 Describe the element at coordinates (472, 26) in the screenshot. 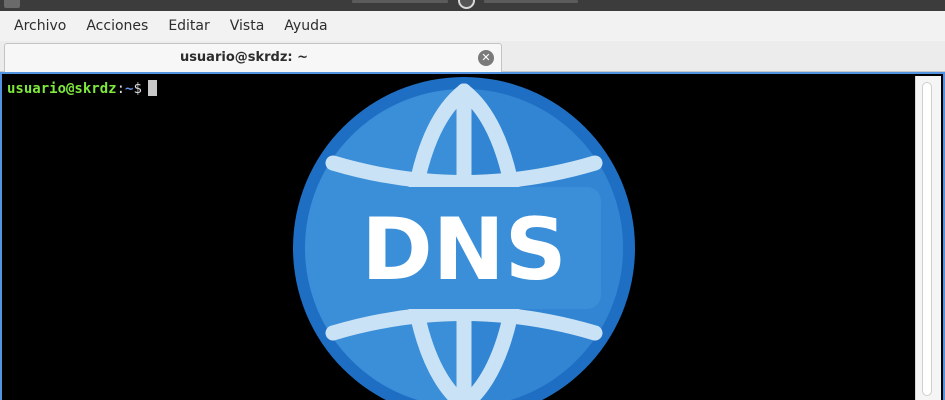

I see `menu-bar: Archivo Acciones Editar Vista Ayuda` at that location.